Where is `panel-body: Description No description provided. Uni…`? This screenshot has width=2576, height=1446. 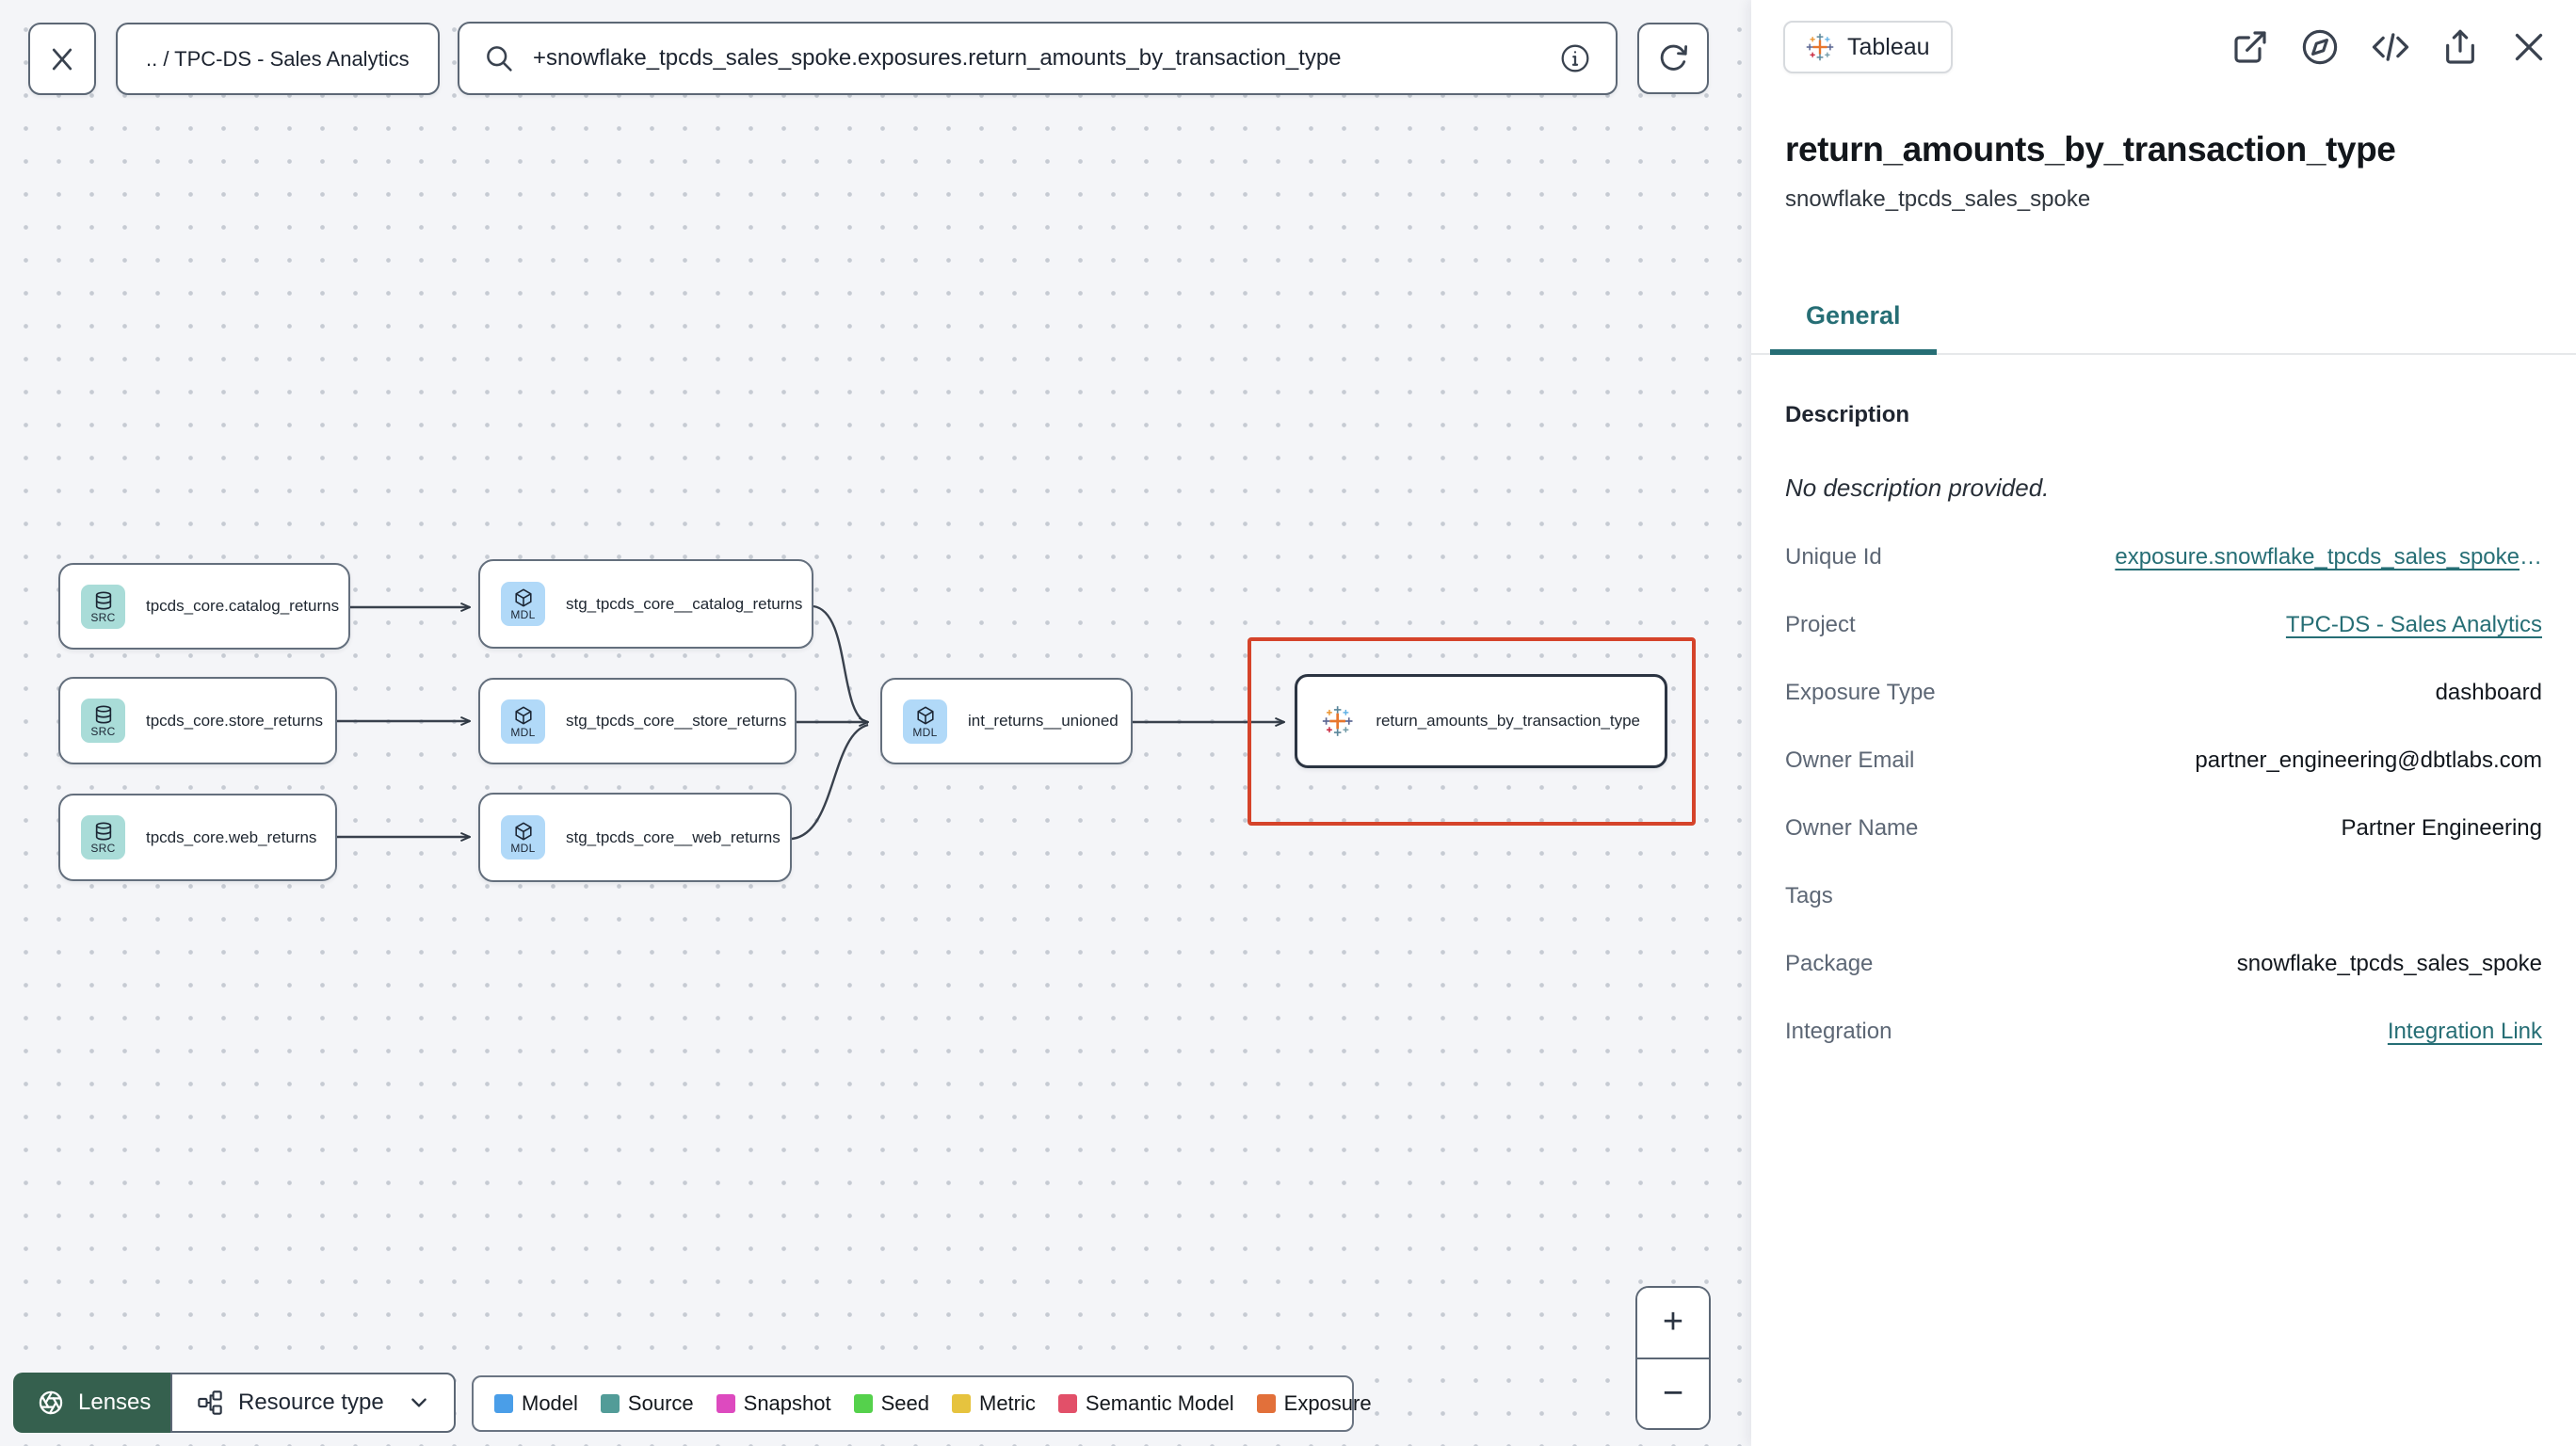 panel-body: Description No description provided. Uni… is located at coordinates (2163, 723).